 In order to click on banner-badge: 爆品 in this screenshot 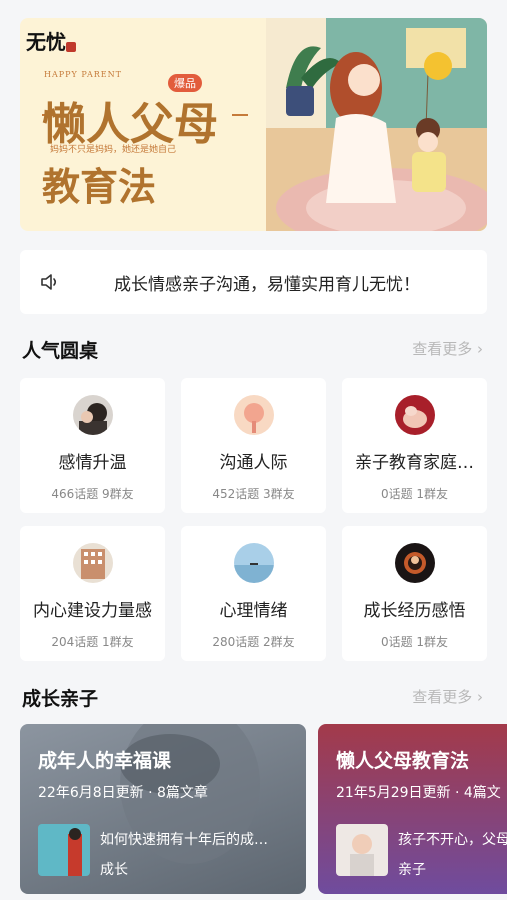, I will do `click(185, 83)`.